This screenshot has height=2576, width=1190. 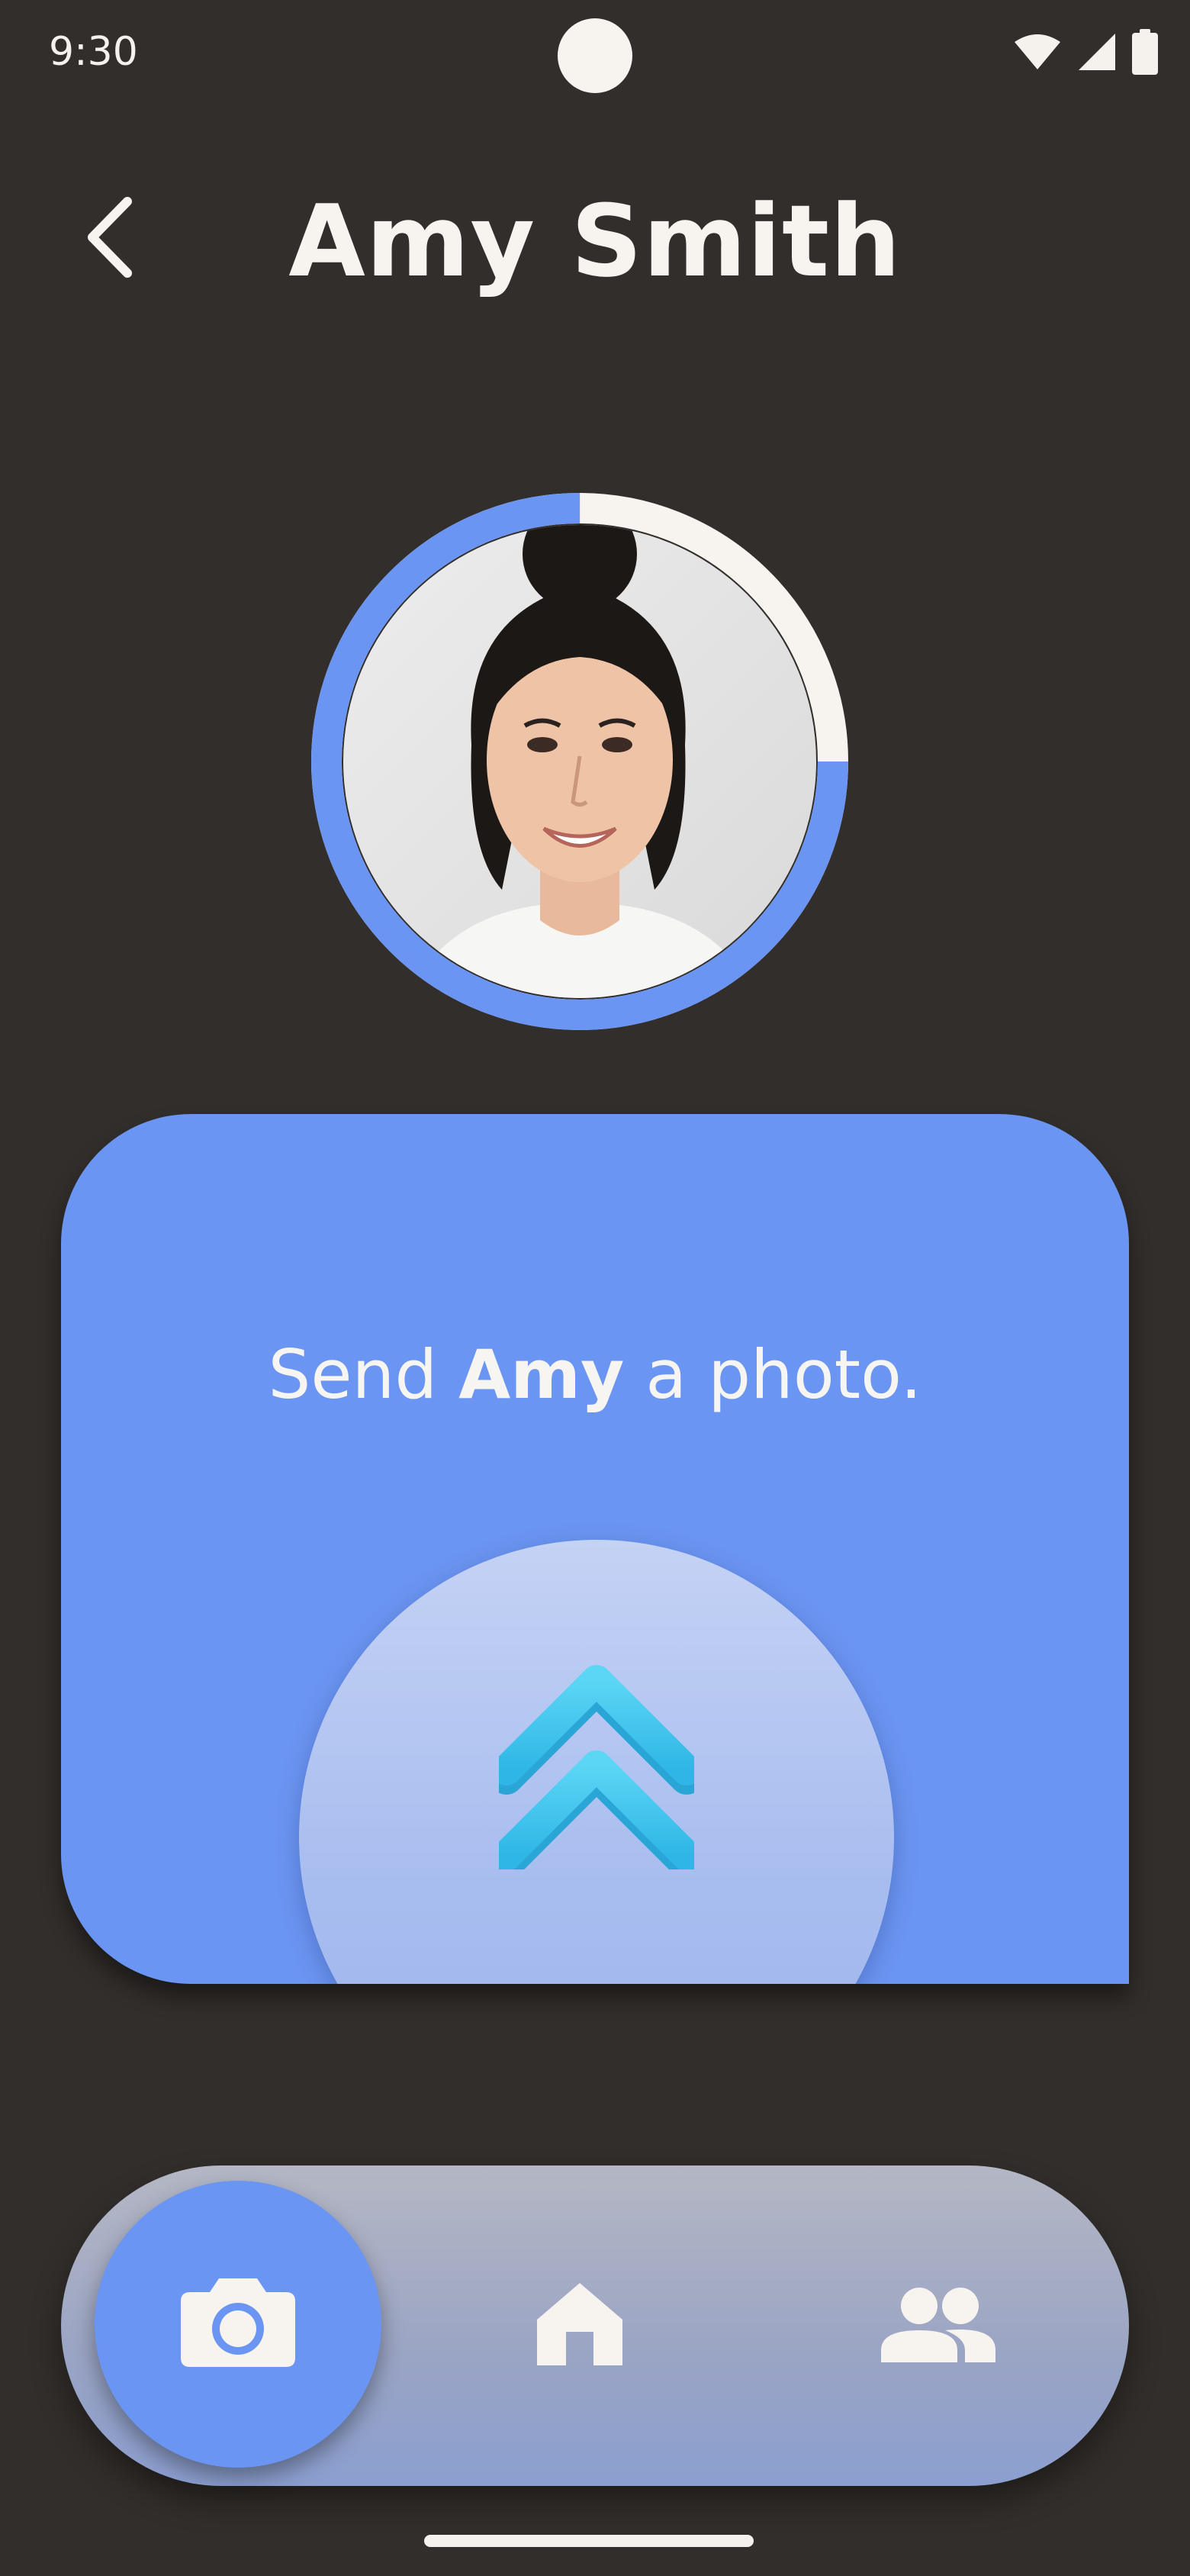 What do you see at coordinates (541, 1374) in the screenshot?
I see `send-text-name: Amy` at bounding box center [541, 1374].